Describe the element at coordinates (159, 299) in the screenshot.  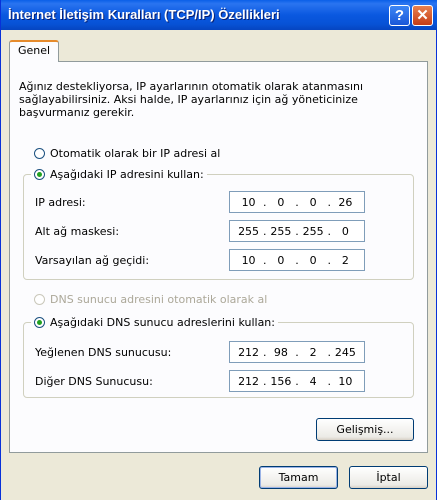
I see `dns-auto-label: DNS sunucu adresini otomatik olarak al` at that location.